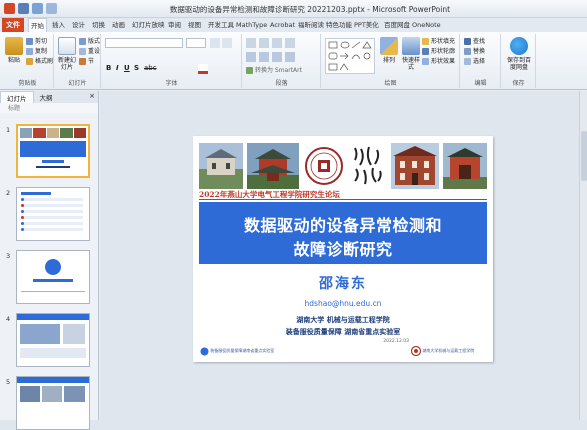 This screenshot has height=430, width=587. What do you see at coordinates (78, 25) in the screenshot?
I see `tab-design: 设计` at bounding box center [78, 25].